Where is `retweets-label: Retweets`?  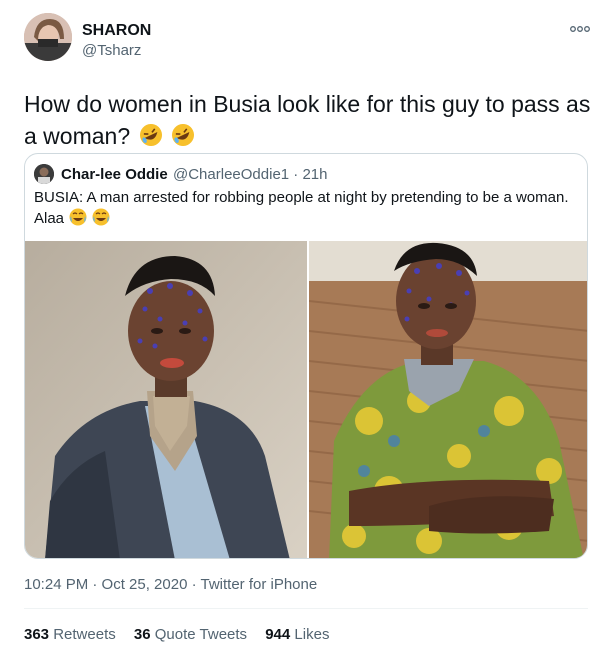
retweets-label: Retweets is located at coordinates (84, 634).